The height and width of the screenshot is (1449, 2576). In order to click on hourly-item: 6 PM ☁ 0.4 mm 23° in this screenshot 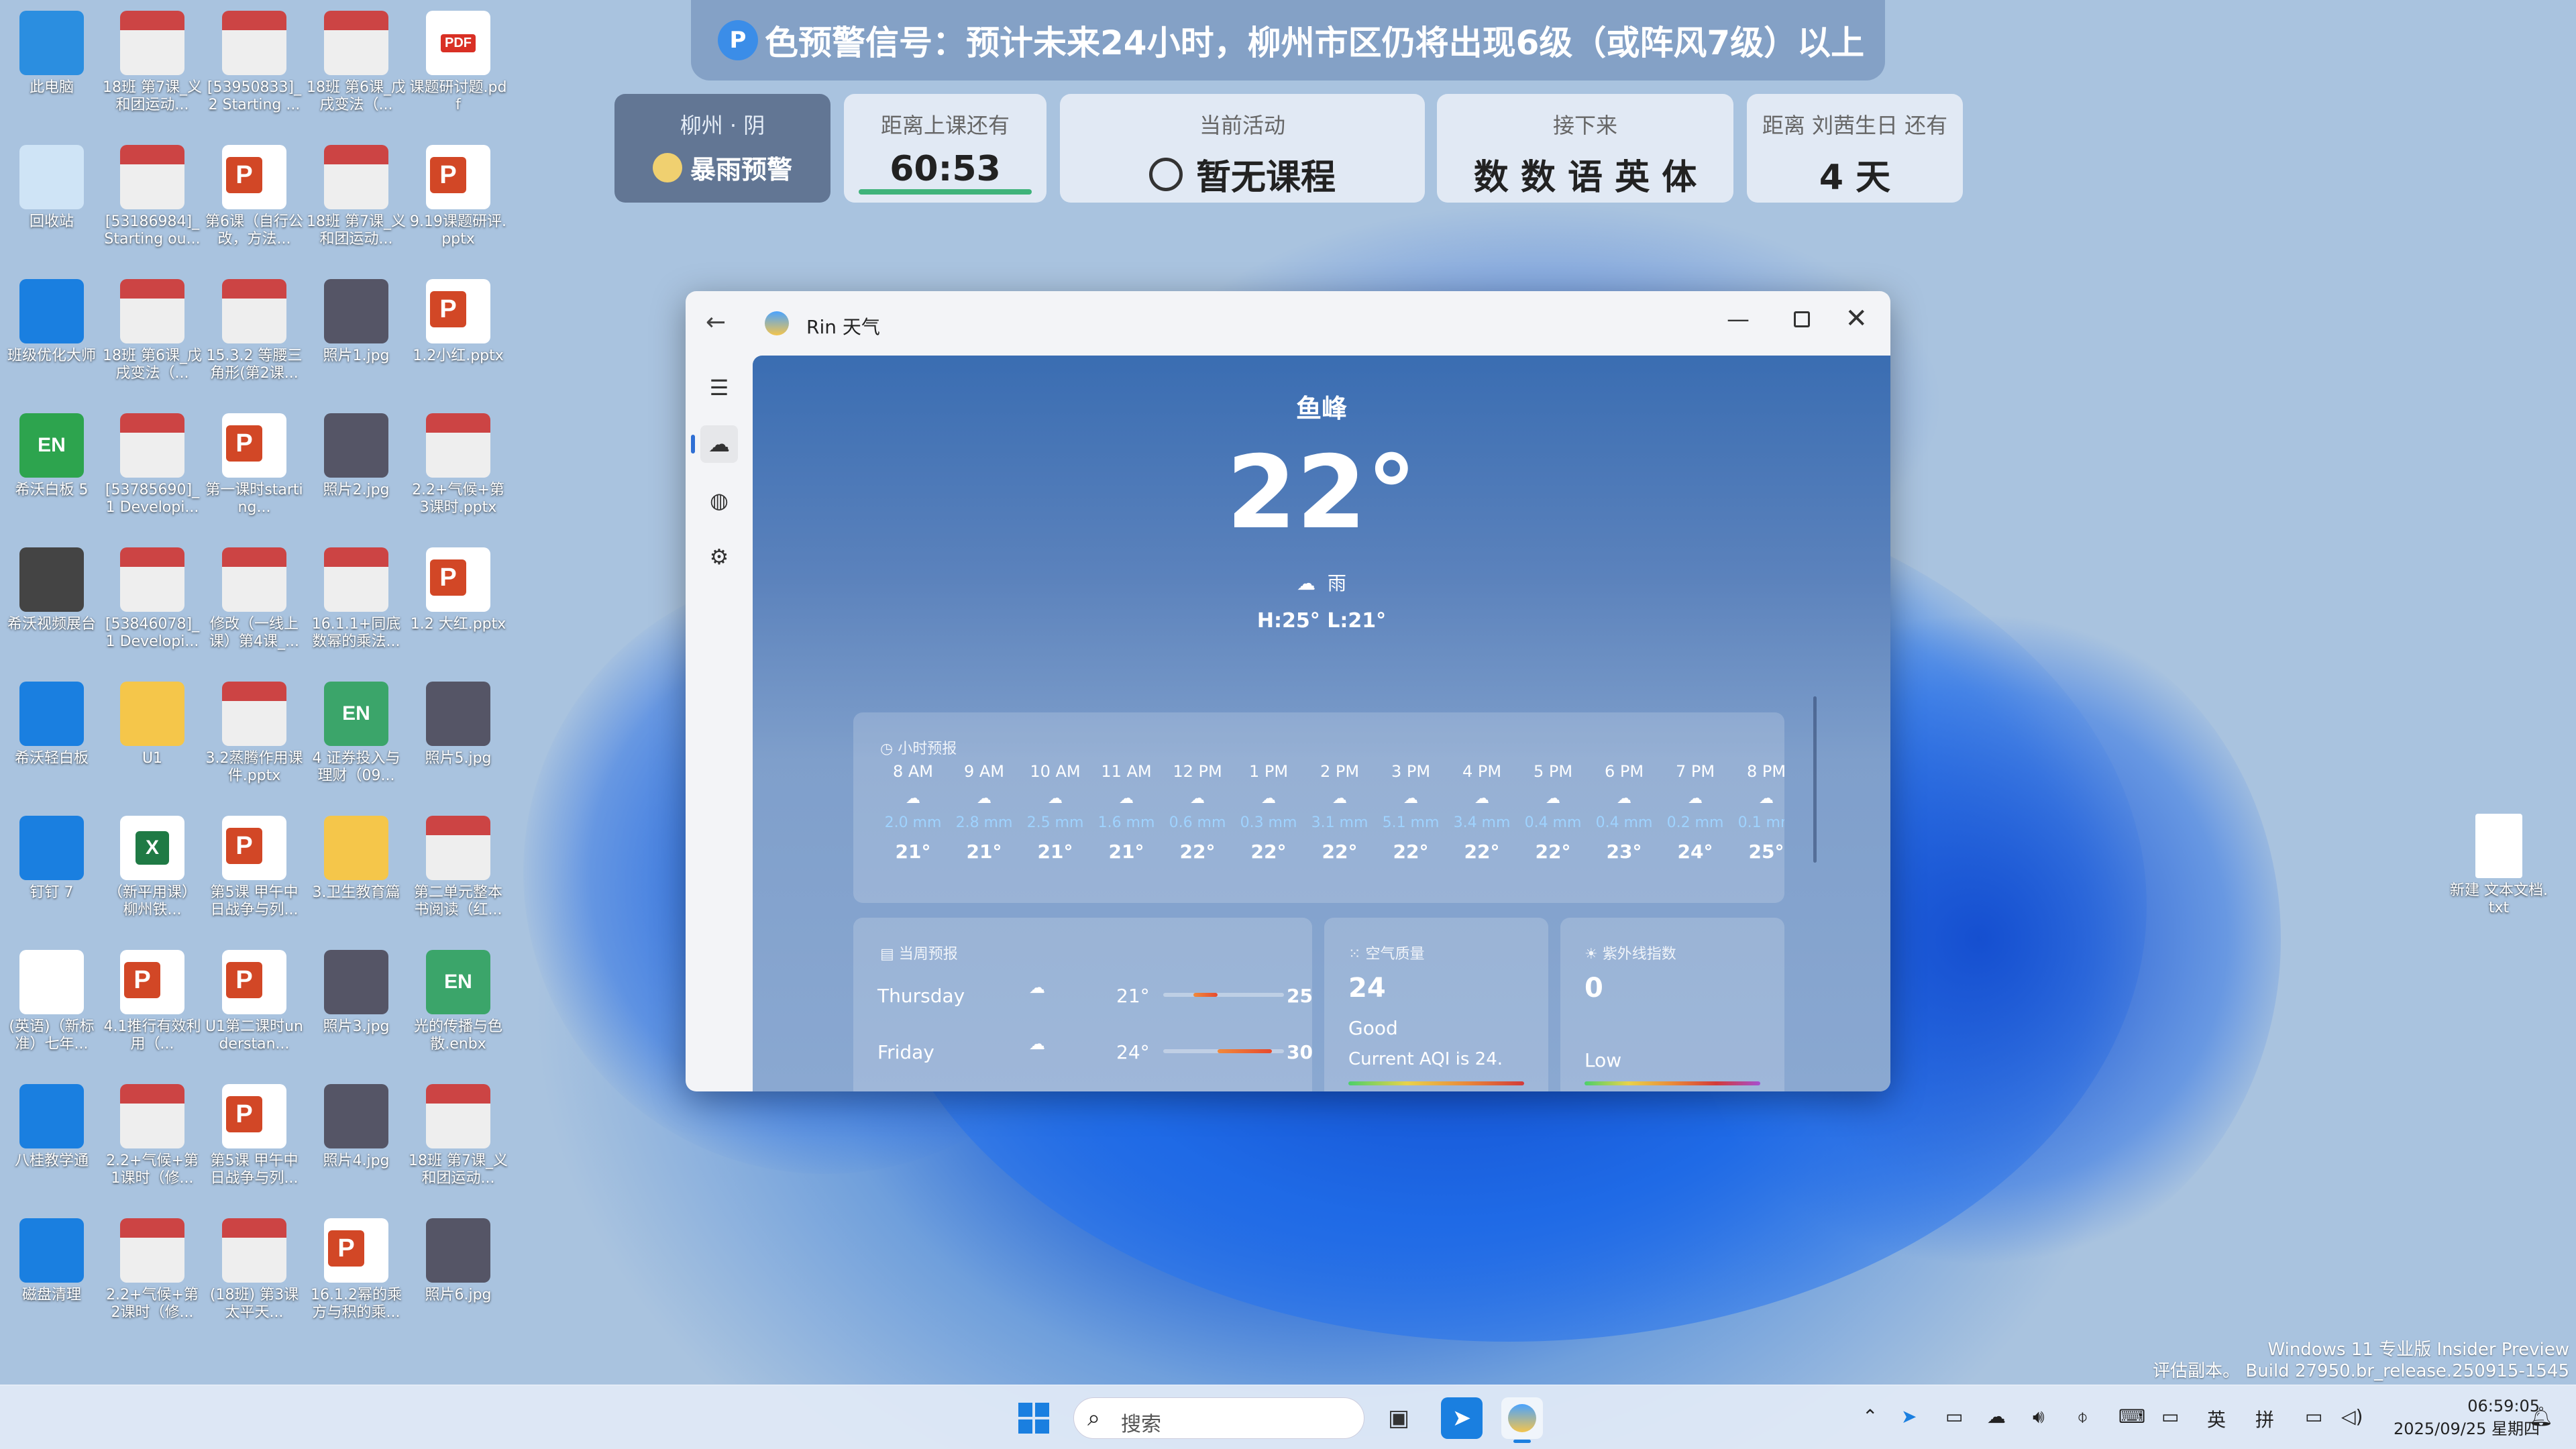, I will do `click(1624, 812)`.